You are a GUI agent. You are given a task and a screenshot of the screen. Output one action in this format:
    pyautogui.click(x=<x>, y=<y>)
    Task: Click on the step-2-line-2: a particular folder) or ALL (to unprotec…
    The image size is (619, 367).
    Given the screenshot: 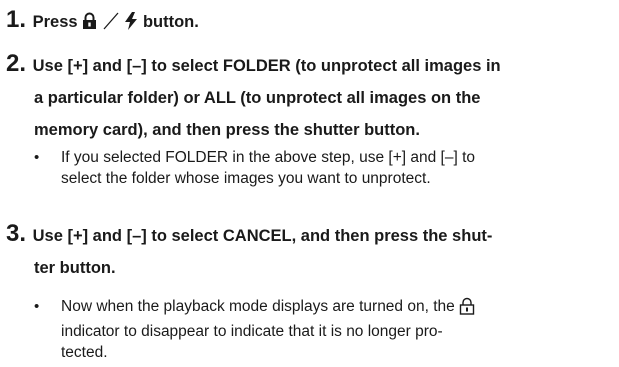 What is the action you would take?
    pyautogui.click(x=257, y=98)
    